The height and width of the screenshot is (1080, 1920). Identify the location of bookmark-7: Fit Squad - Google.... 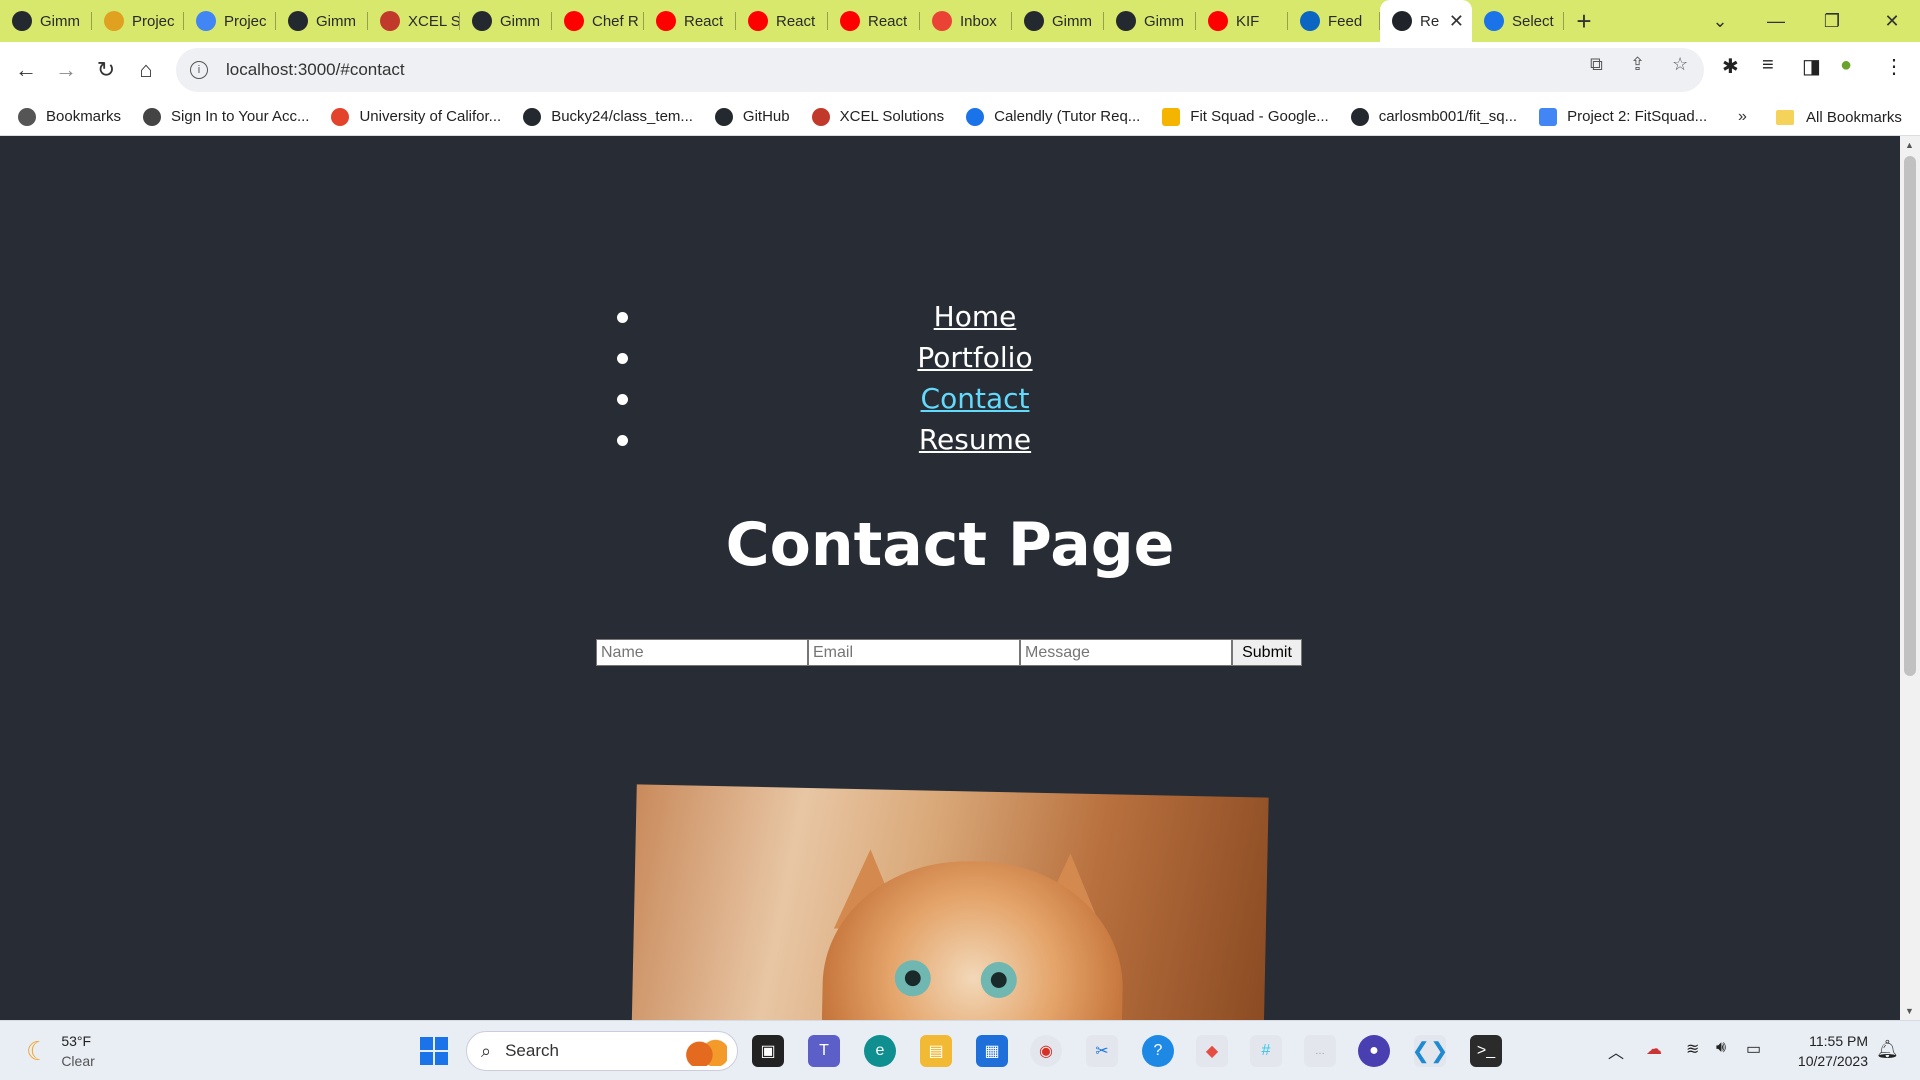
(1245, 116).